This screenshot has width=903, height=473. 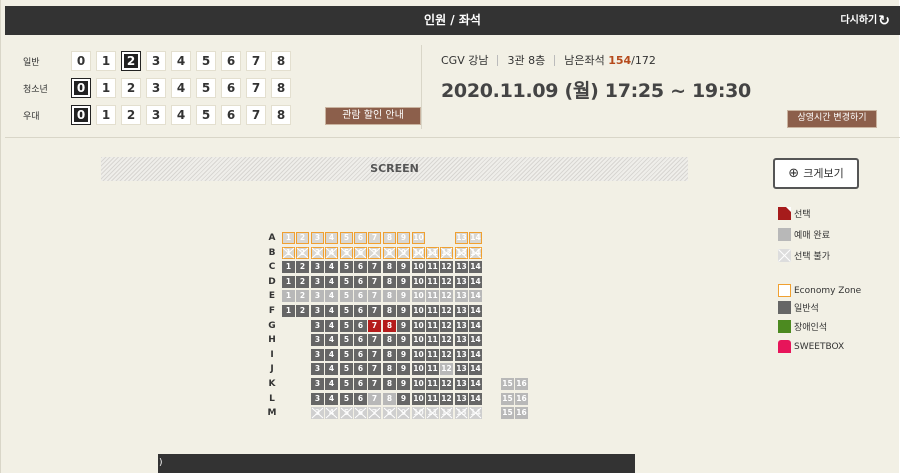 I want to click on count-option: 5, so click(x=206, y=88).